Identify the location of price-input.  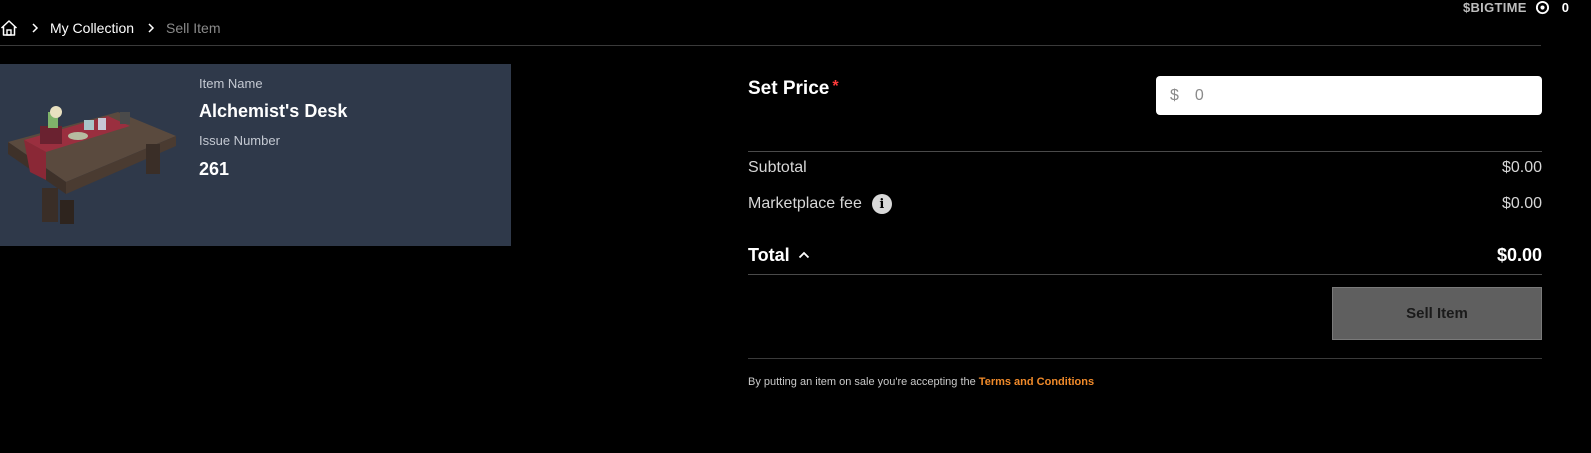
(1354, 95).